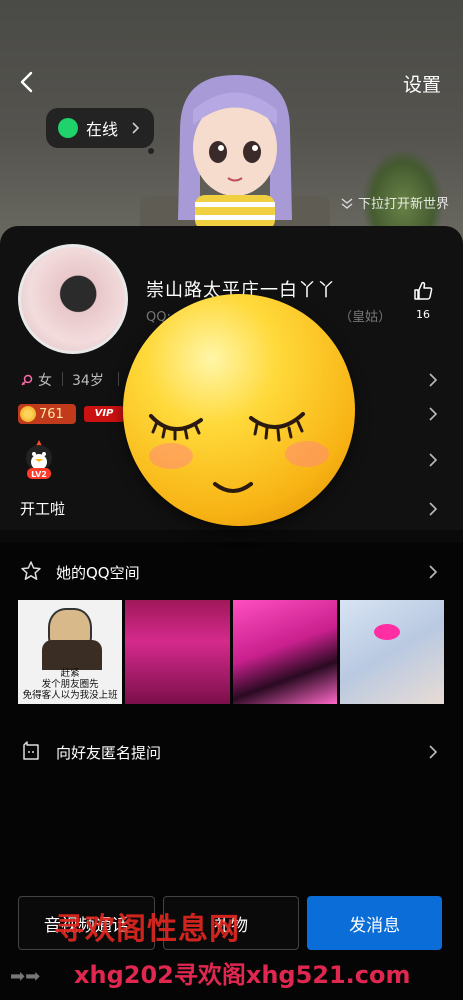  I want to click on gender-field: 女, so click(36, 380).